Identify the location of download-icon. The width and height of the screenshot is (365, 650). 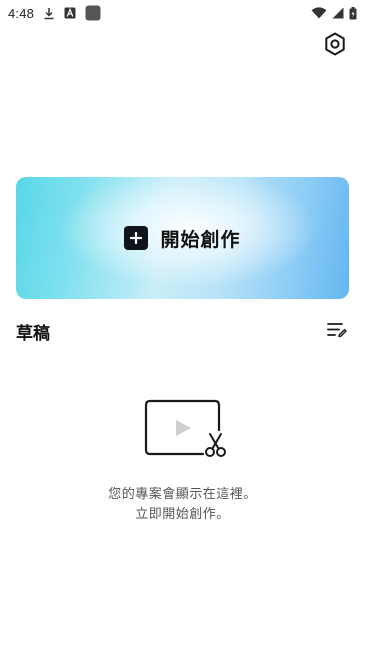
(49, 13).